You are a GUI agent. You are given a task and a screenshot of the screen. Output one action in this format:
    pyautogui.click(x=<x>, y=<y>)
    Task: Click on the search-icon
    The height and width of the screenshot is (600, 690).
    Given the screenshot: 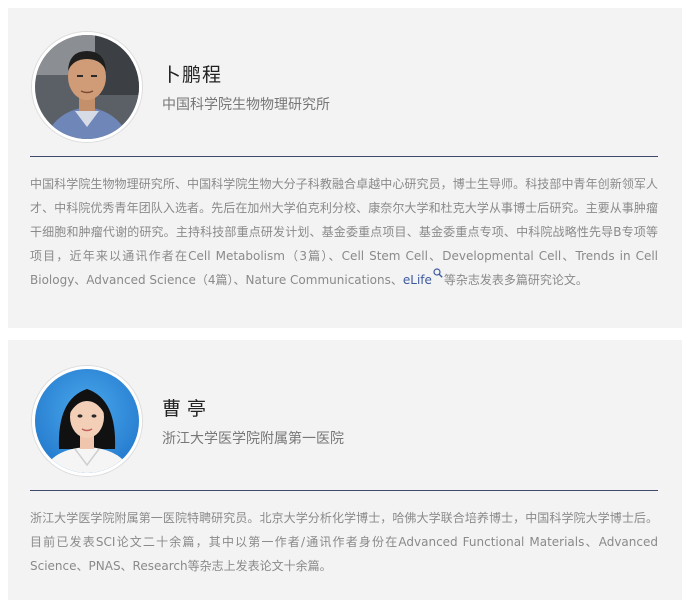 What is the action you would take?
    pyautogui.click(x=438, y=273)
    